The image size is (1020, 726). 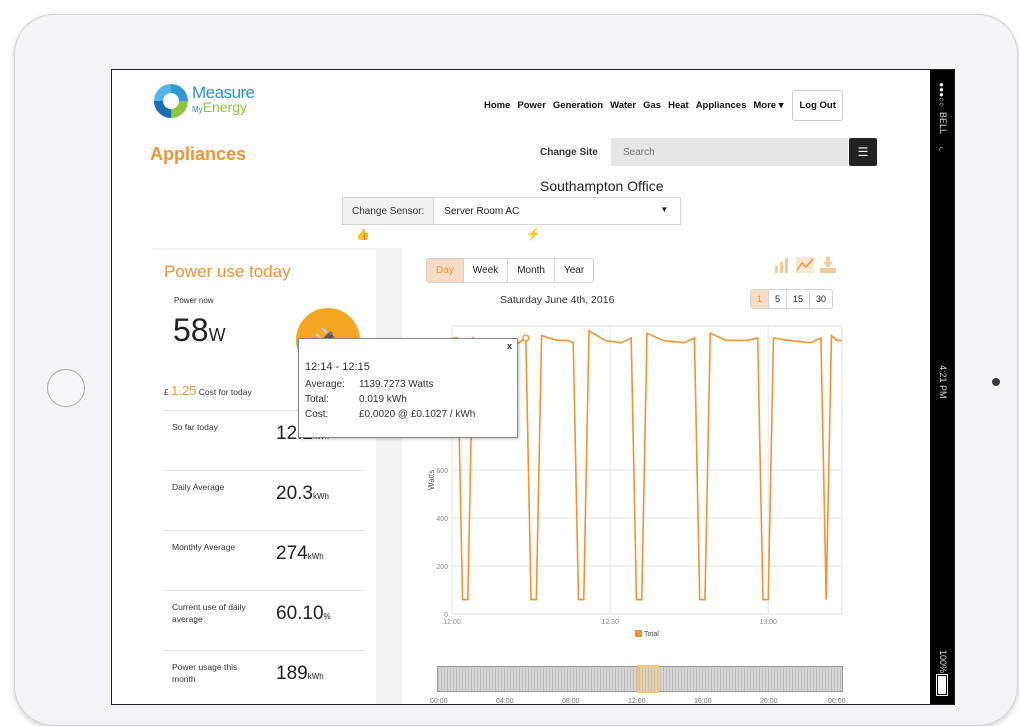 I want to click on carrier-label: BELL, so click(x=943, y=123).